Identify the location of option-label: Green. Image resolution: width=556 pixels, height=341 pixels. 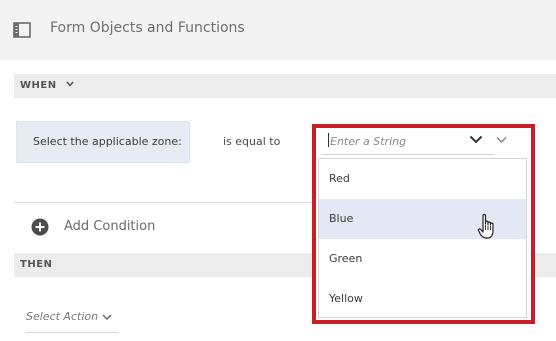
(346, 258).